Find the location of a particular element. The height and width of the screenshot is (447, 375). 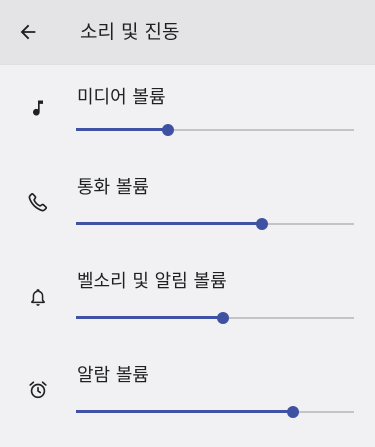

ring-volume-label: 벨소리 및 알림 볼륨 is located at coordinates (152, 281).